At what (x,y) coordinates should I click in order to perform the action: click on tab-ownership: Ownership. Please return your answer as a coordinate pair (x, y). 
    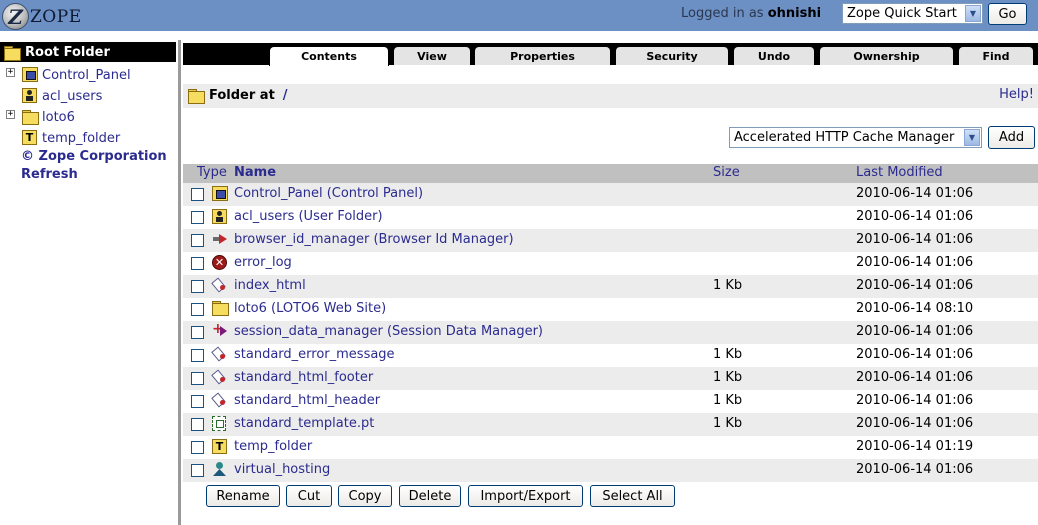
    Looking at the image, I should click on (886, 55).